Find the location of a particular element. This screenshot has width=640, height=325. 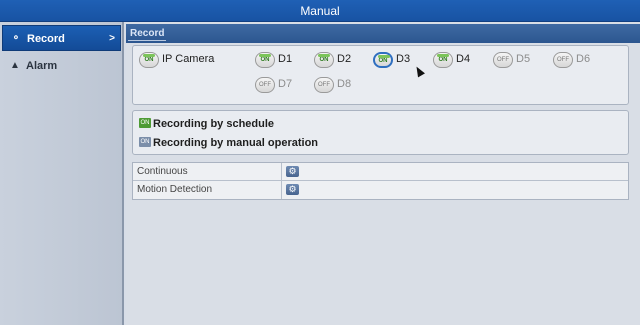

sidebar-item-label: Record is located at coordinates (46, 39).